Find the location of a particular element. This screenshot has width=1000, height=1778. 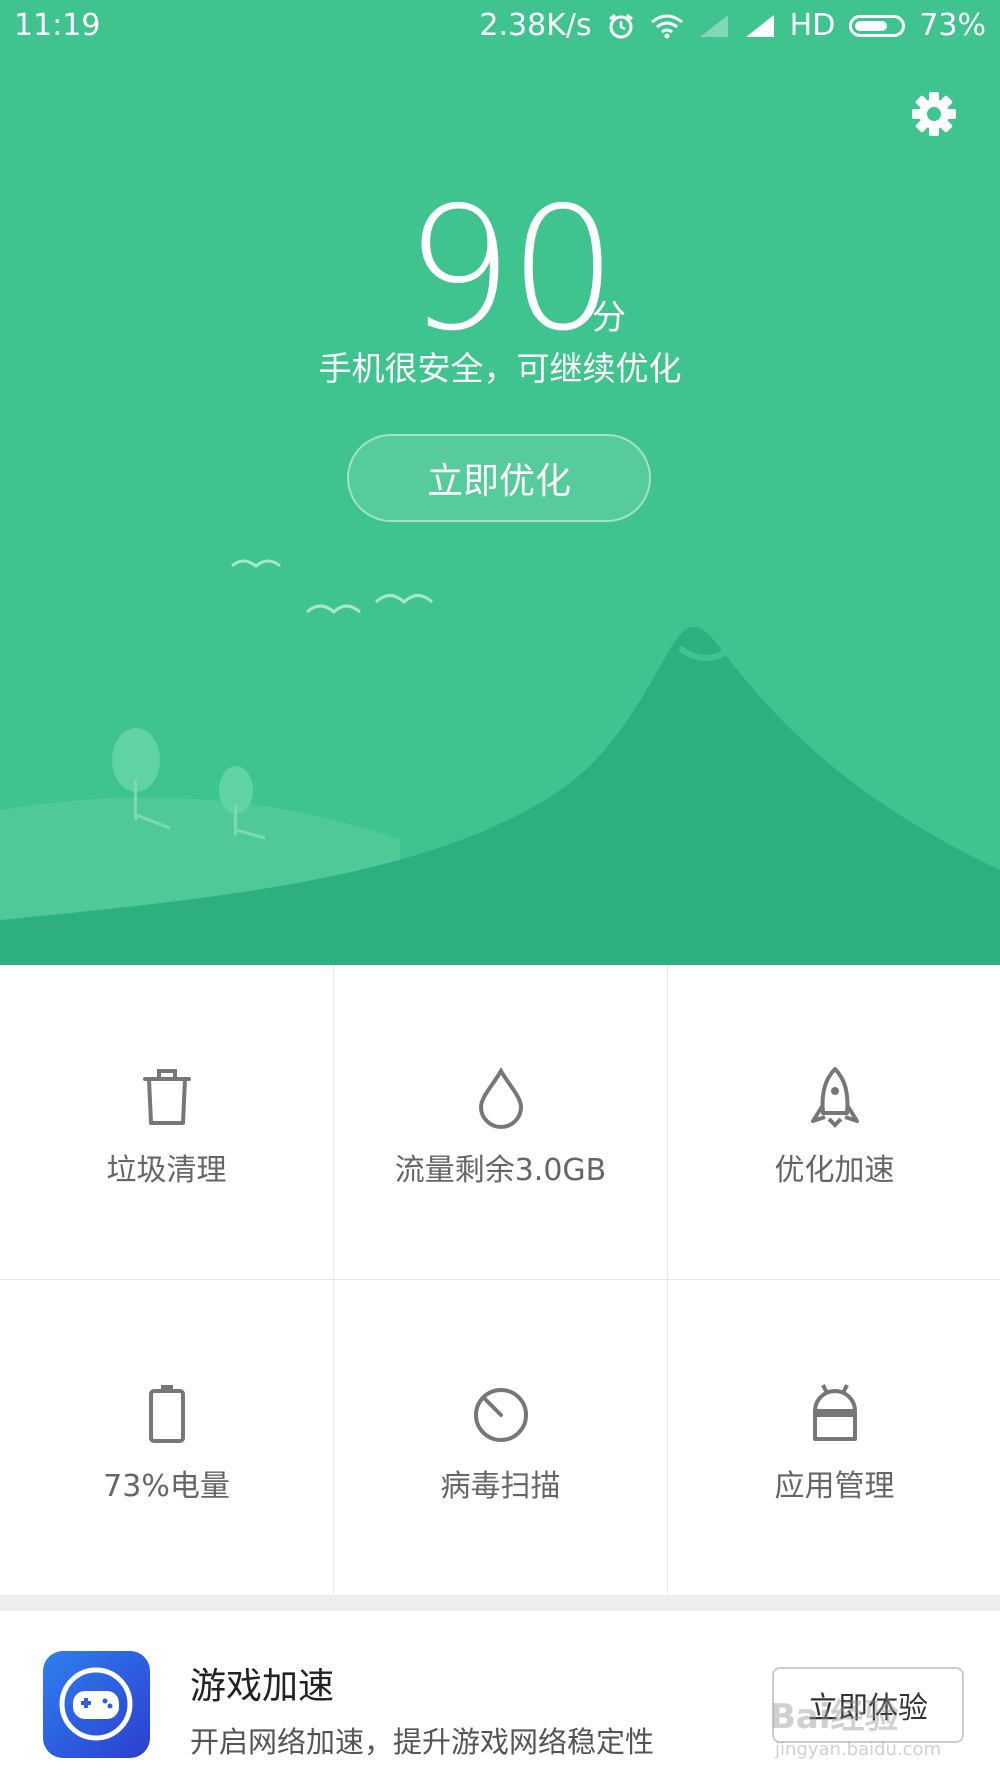

watermark-logo: Bai经验 is located at coordinates (834, 1717).